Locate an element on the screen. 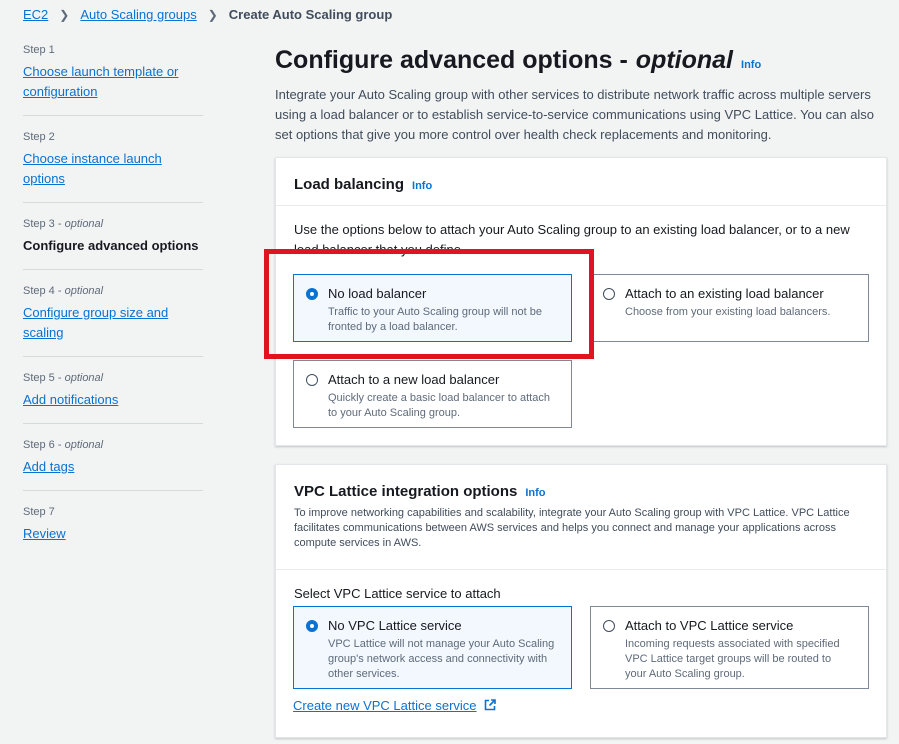 The image size is (899, 744). breadcrumb-asg-link: Auto Scaling groups is located at coordinates (138, 14).